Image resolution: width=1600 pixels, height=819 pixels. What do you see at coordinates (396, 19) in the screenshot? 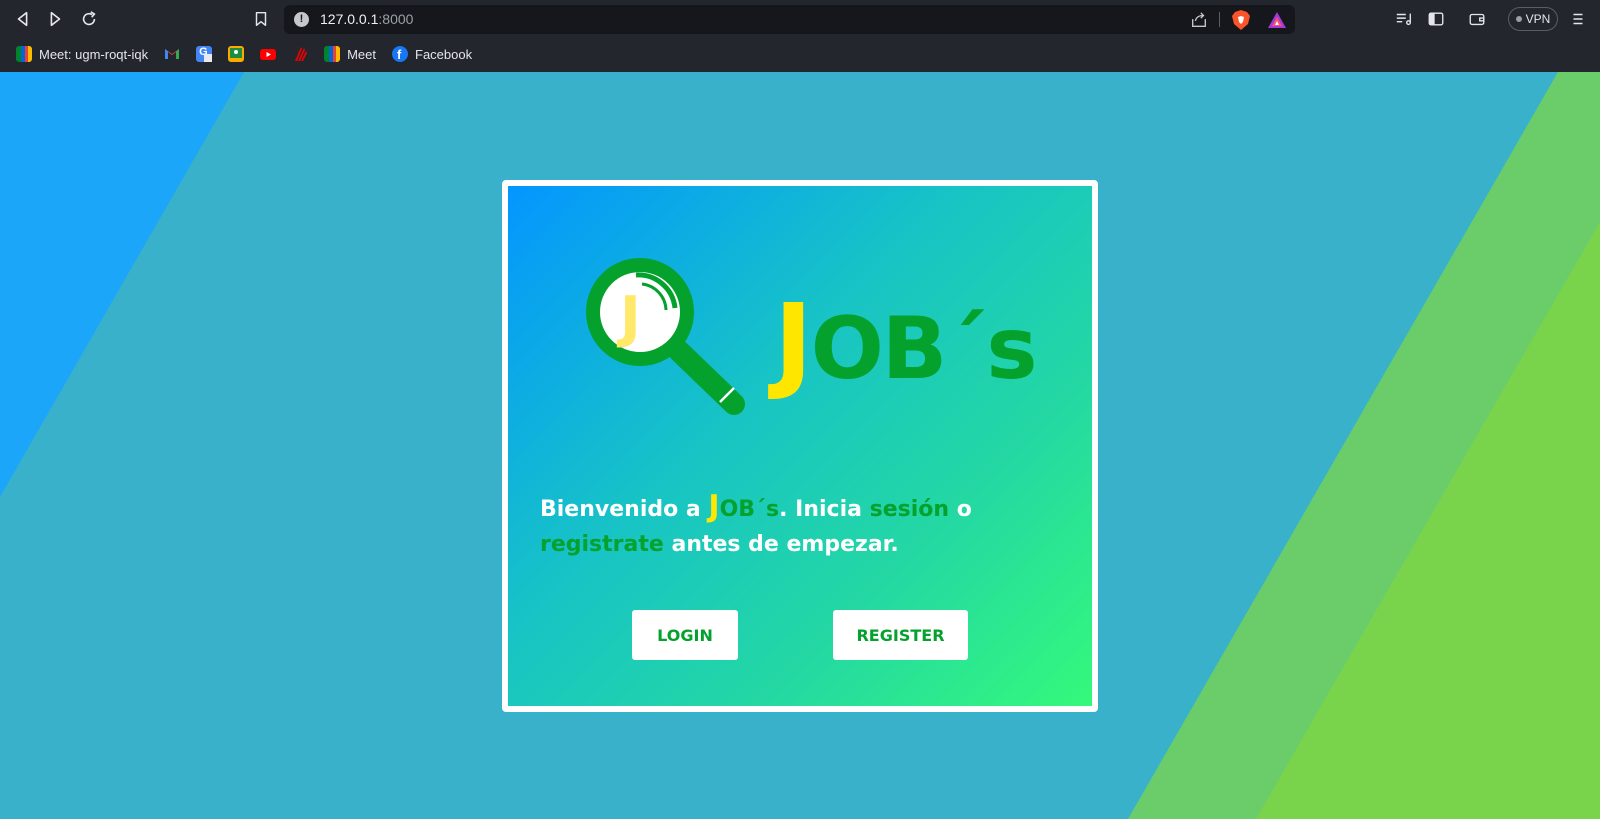
I see `url-port: :8000` at bounding box center [396, 19].